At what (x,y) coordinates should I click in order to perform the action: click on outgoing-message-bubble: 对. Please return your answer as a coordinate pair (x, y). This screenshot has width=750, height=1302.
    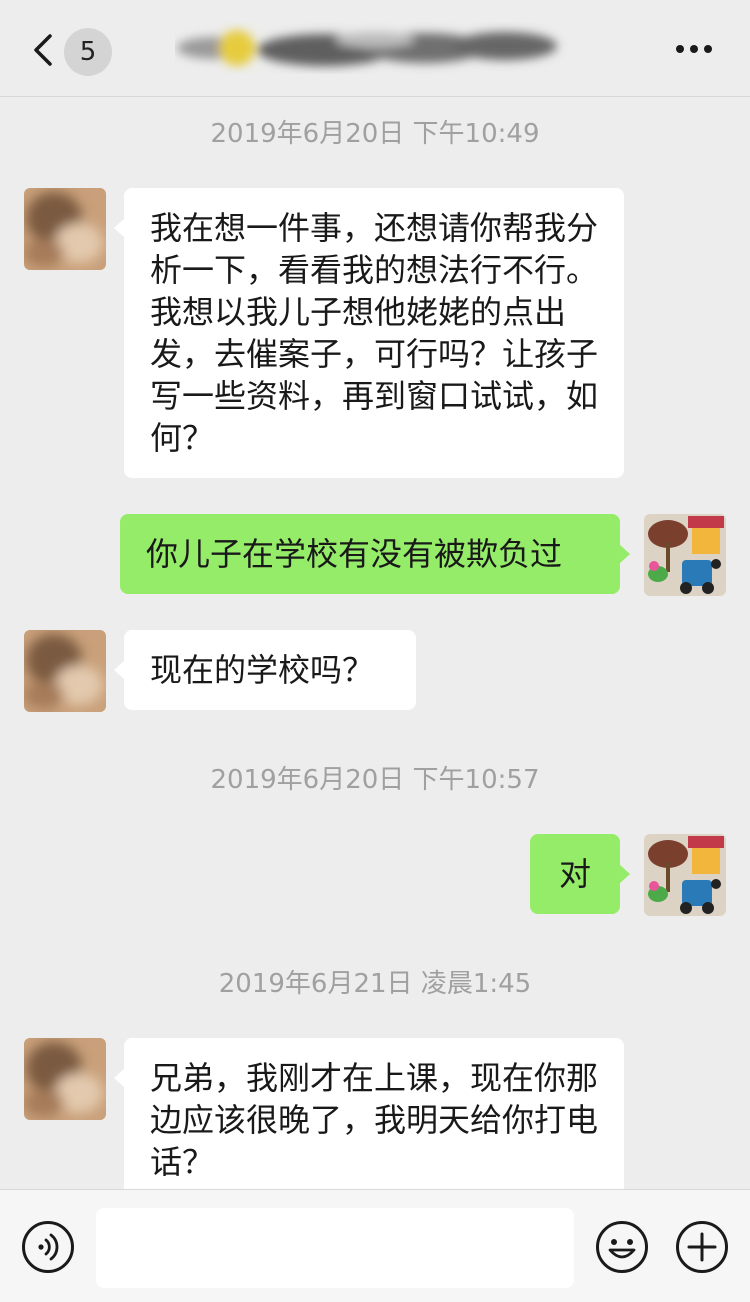
    Looking at the image, I should click on (580, 874).